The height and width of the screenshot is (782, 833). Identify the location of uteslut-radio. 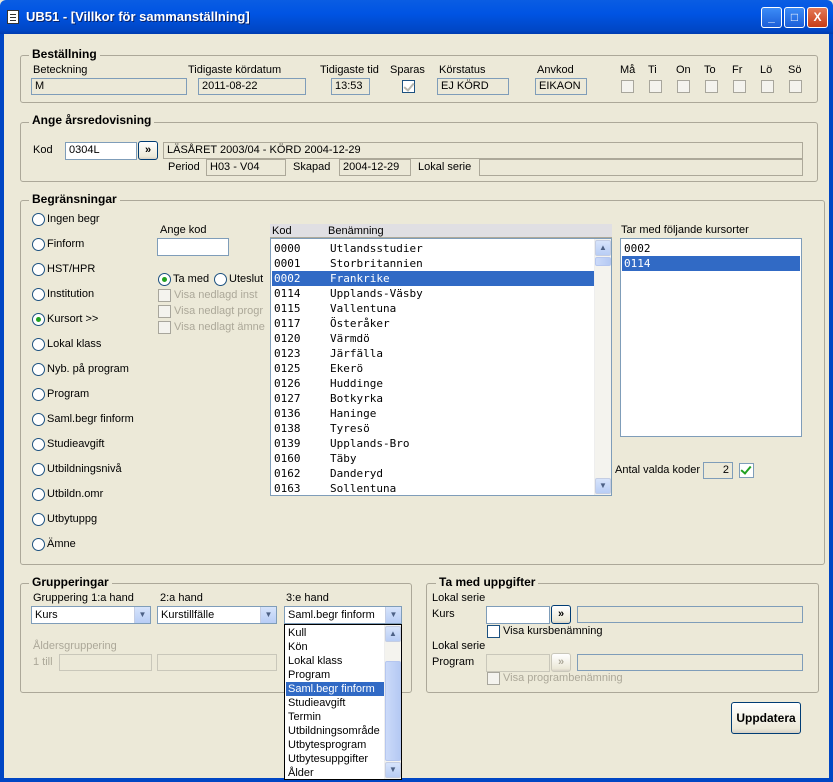
(220, 279).